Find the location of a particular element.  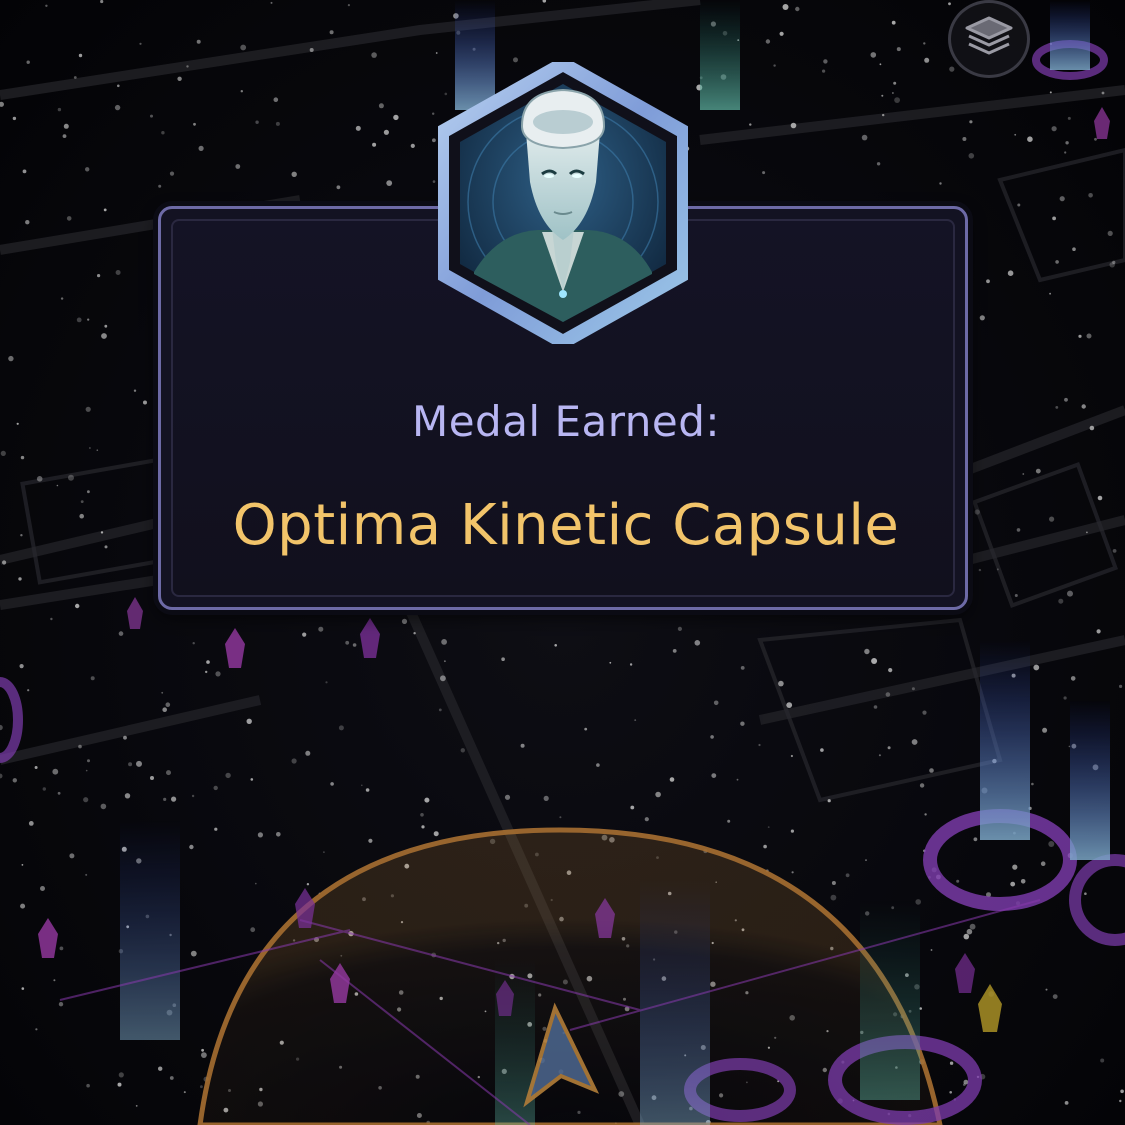

medal-earned-label: Medal Earned: is located at coordinates (566, 421).